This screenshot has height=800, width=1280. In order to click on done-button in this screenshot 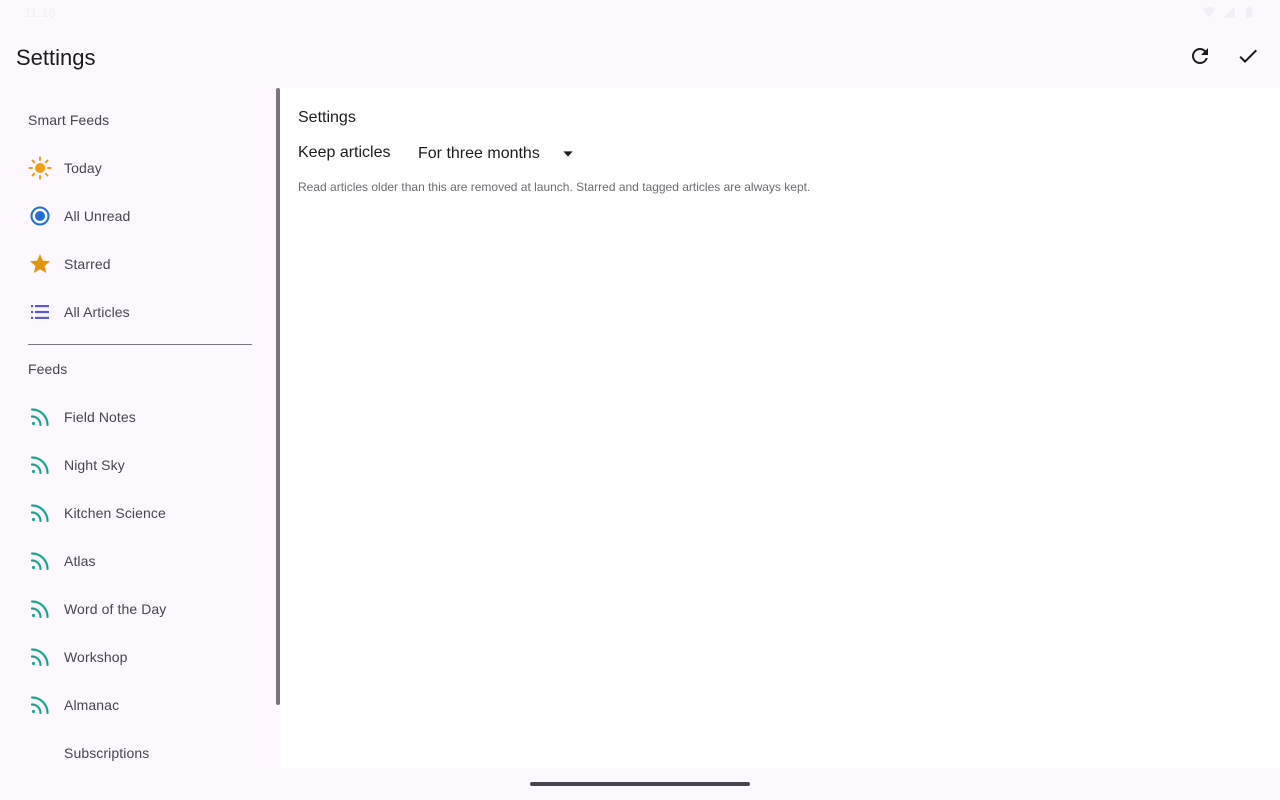, I will do `click(1248, 56)`.